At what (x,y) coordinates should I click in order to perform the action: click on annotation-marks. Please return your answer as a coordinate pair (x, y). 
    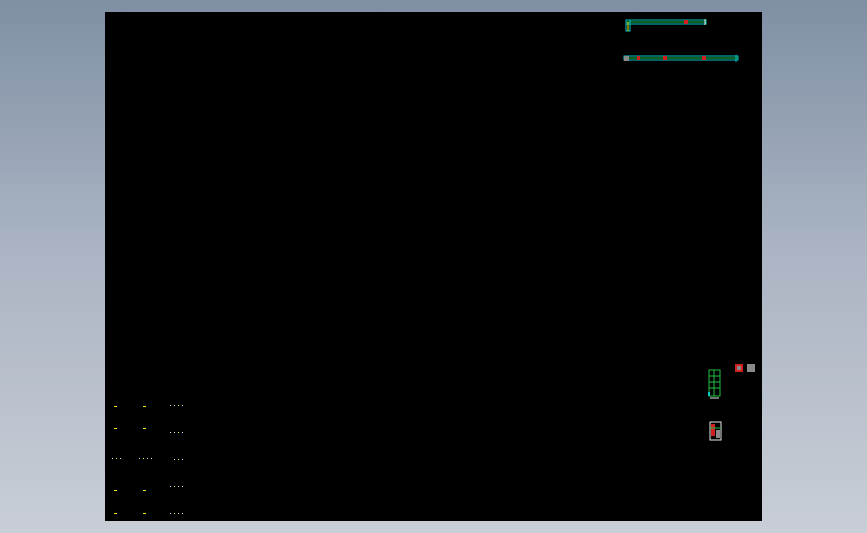
    Looking at the image, I should click on (165, 266).